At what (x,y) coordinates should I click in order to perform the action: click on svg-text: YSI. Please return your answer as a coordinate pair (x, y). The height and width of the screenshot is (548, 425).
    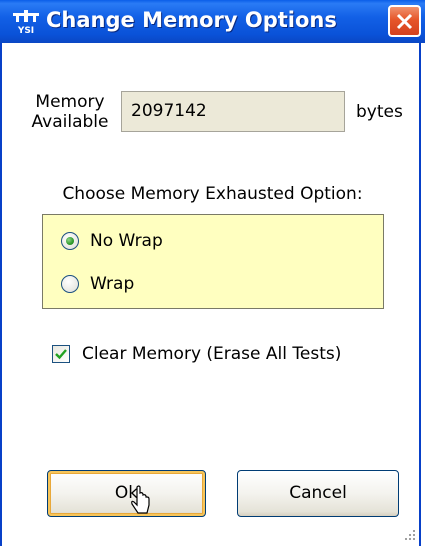
    Looking at the image, I should click on (25, 30).